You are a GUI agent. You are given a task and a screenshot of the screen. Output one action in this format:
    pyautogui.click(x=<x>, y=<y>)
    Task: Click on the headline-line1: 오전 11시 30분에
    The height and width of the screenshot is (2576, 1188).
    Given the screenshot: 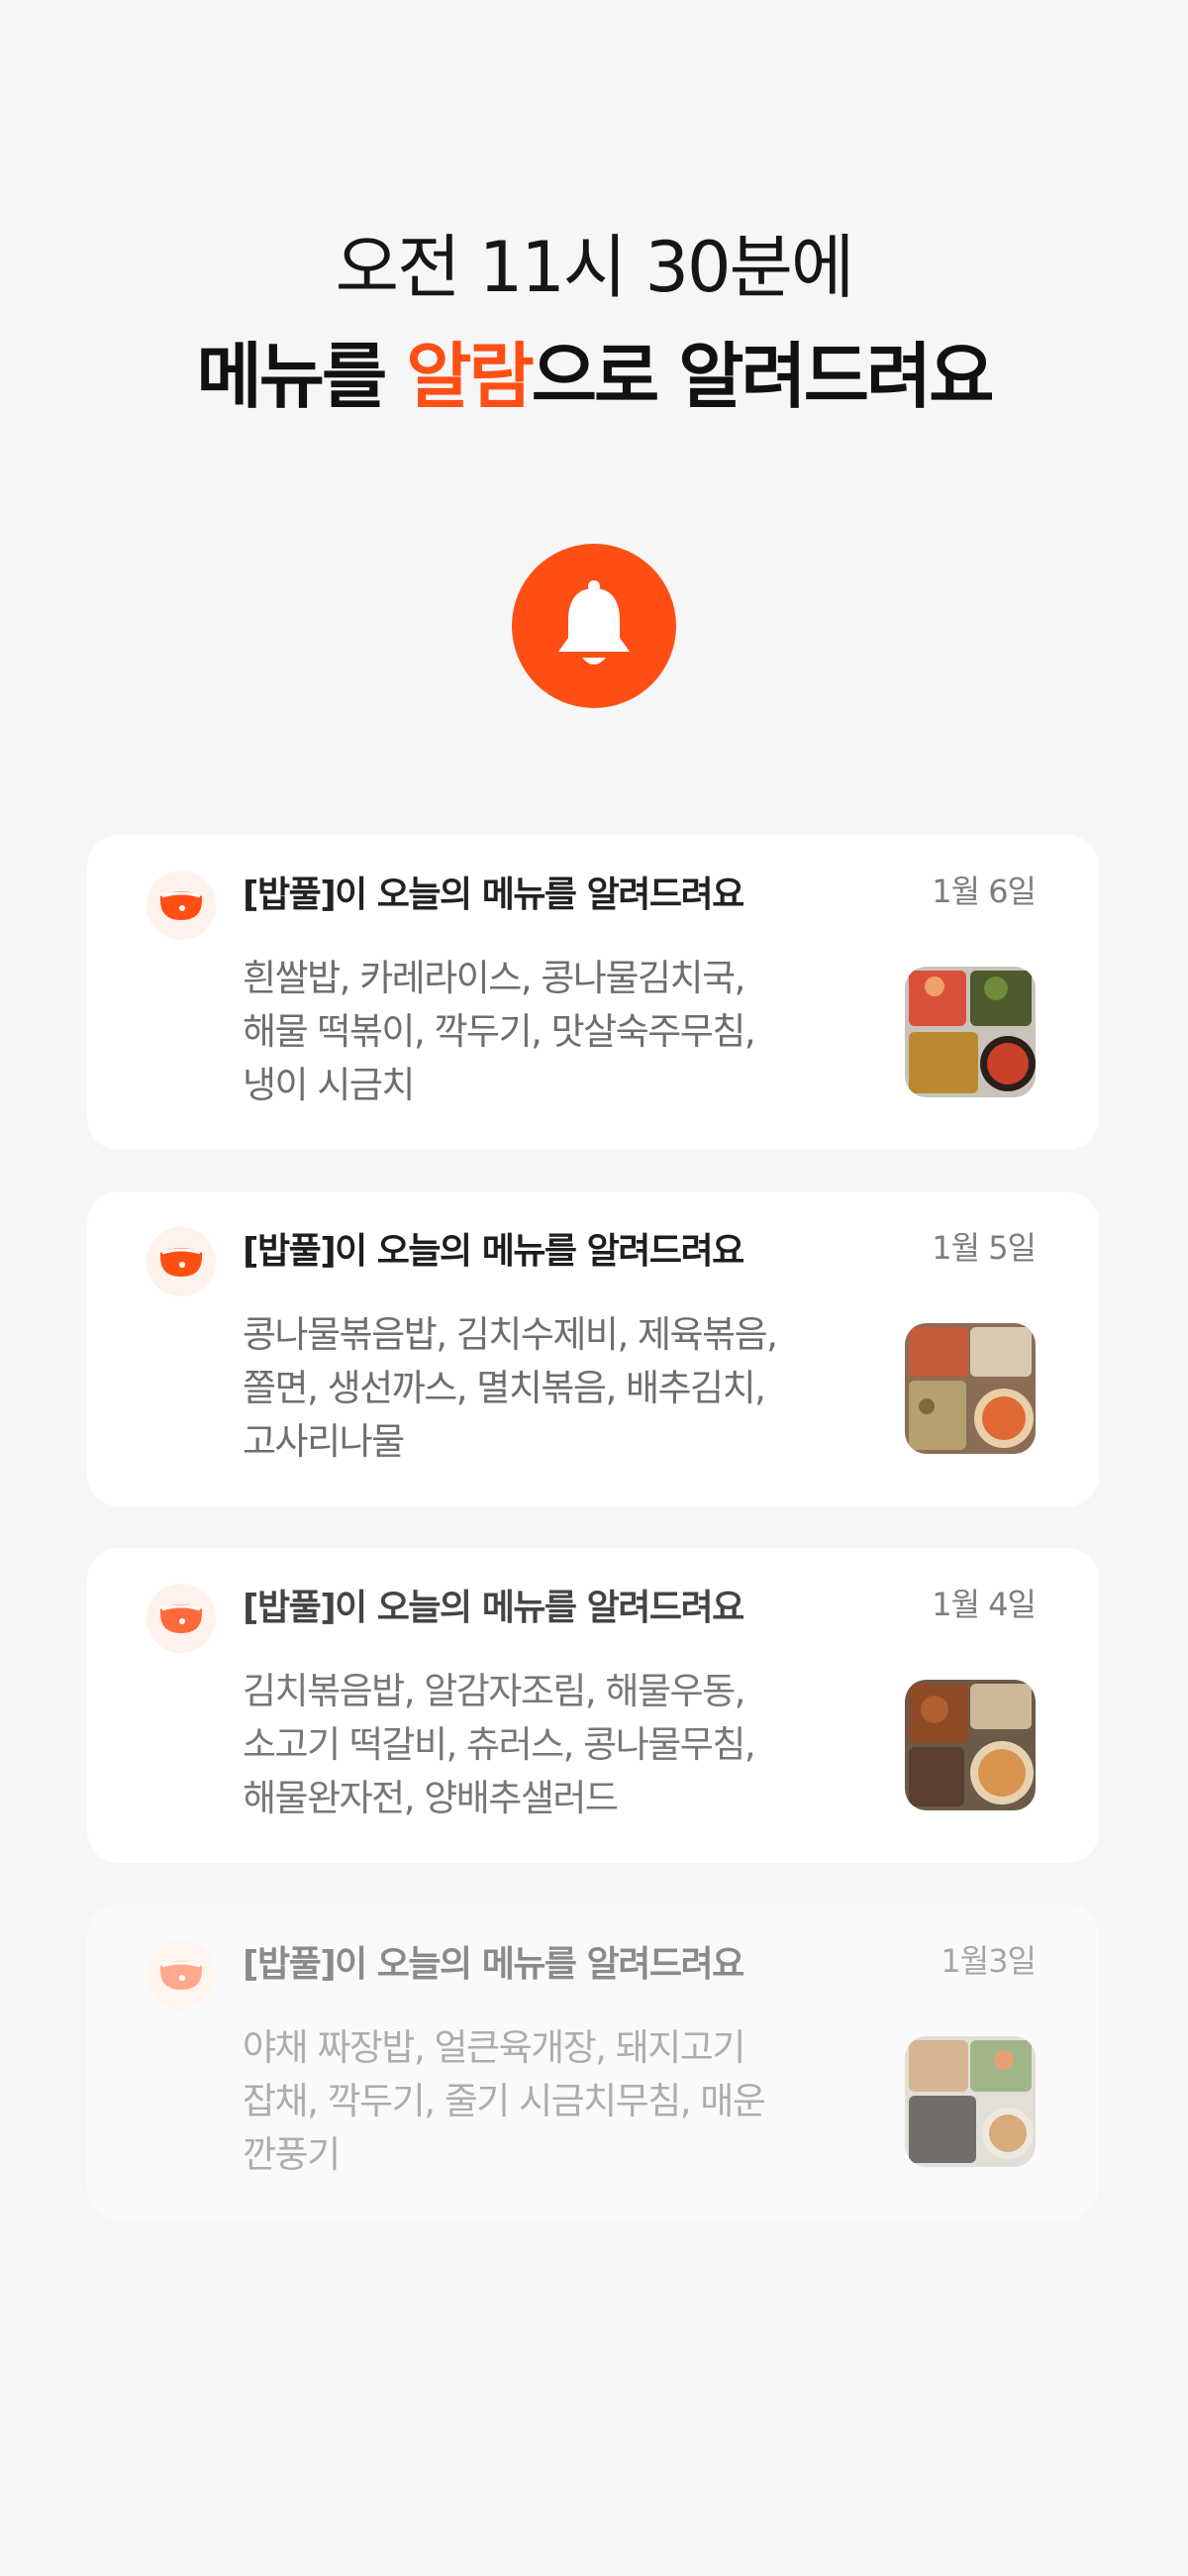 What is the action you would take?
    pyautogui.click(x=595, y=267)
    